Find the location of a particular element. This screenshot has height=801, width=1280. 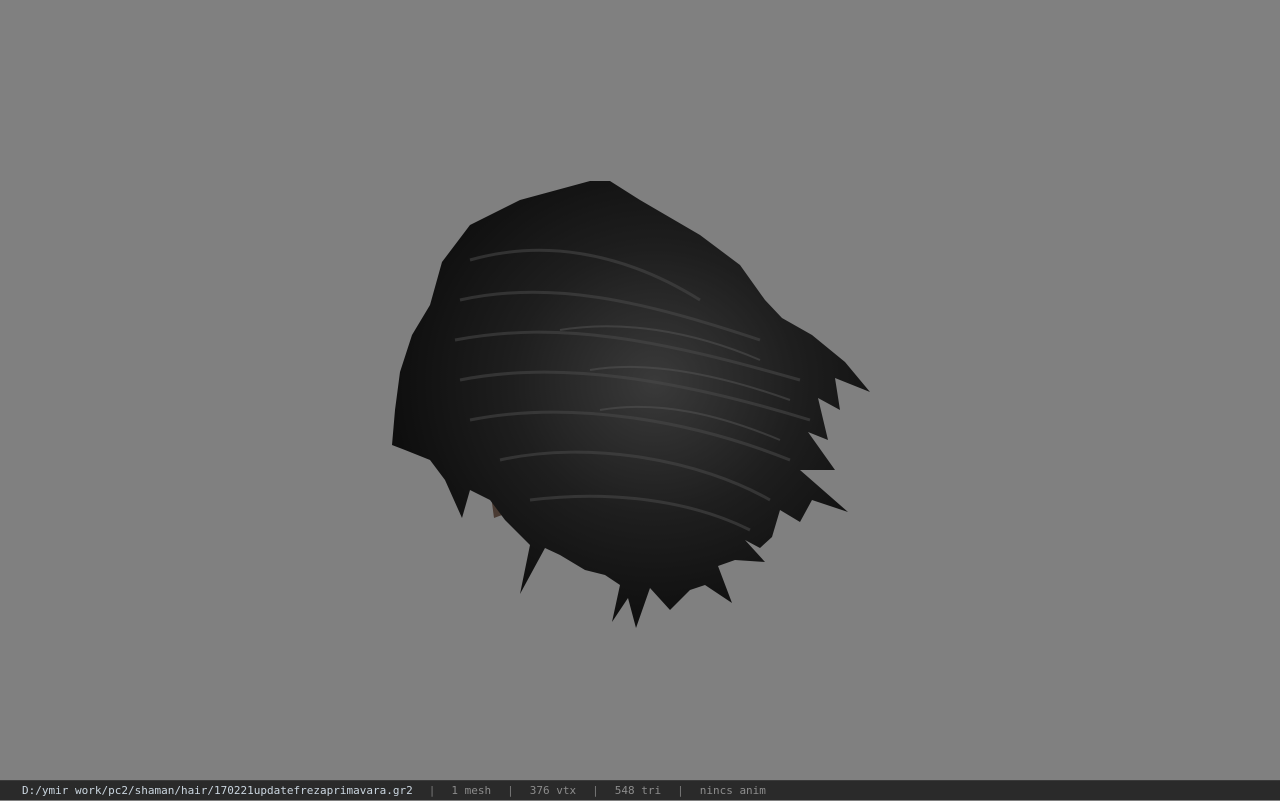

mesh-count: 1 mesh is located at coordinates (471, 790).